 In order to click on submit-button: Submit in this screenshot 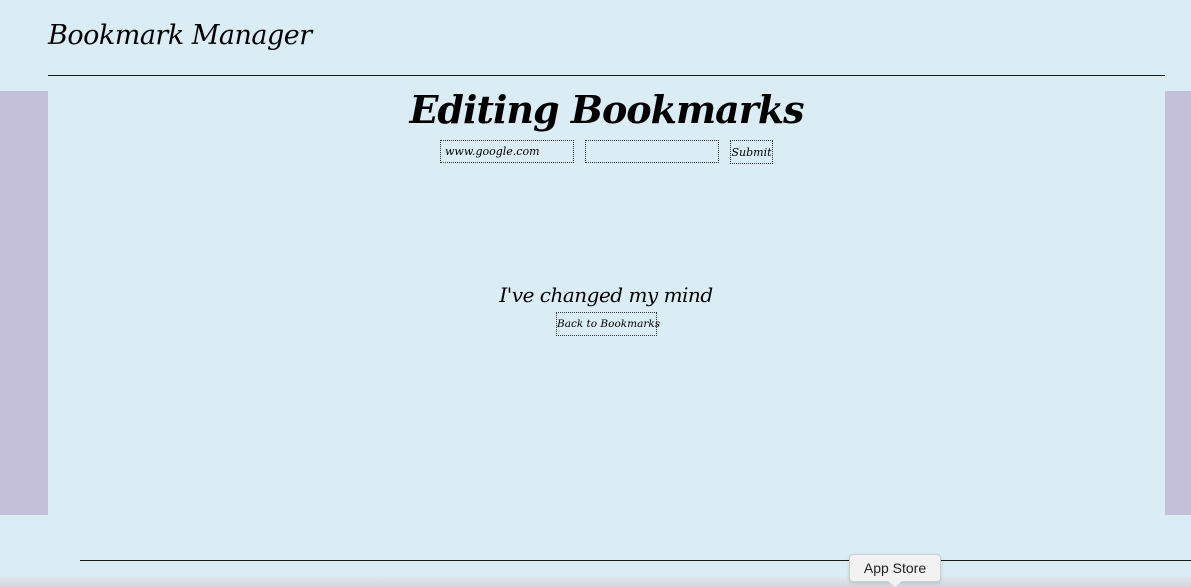, I will do `click(751, 152)`.